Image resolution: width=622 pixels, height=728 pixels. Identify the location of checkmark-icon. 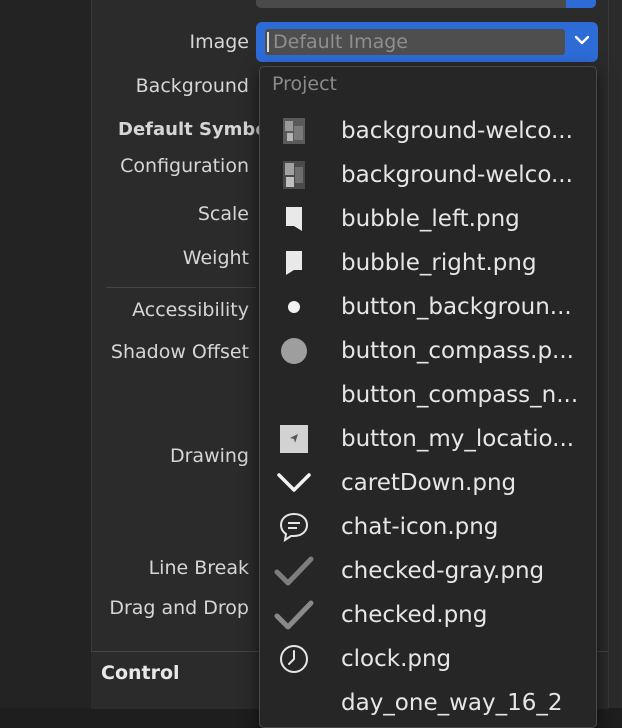
(294, 615).